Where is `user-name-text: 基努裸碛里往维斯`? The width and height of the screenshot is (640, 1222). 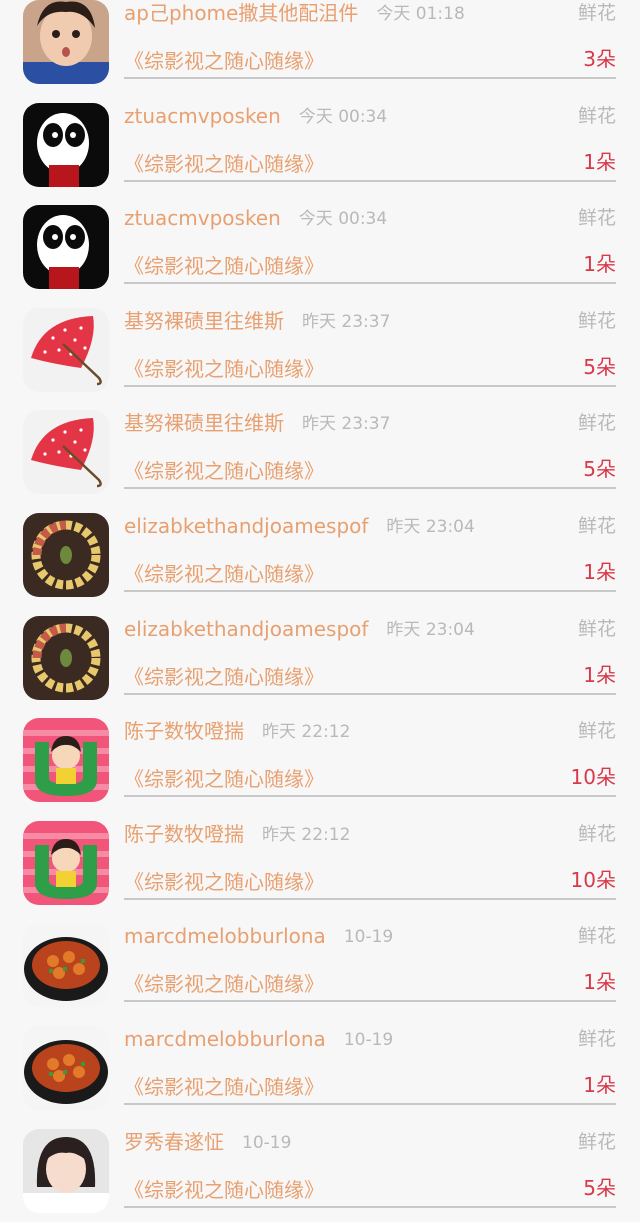
user-name-text: 基努裸碛里往维斯 is located at coordinates (204, 320).